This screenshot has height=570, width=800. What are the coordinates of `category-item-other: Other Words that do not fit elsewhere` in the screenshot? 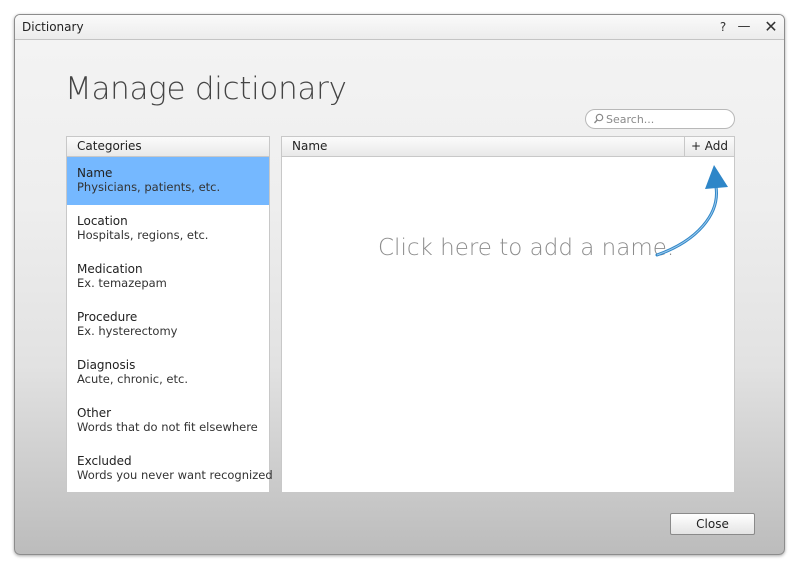 It's located at (168, 421).